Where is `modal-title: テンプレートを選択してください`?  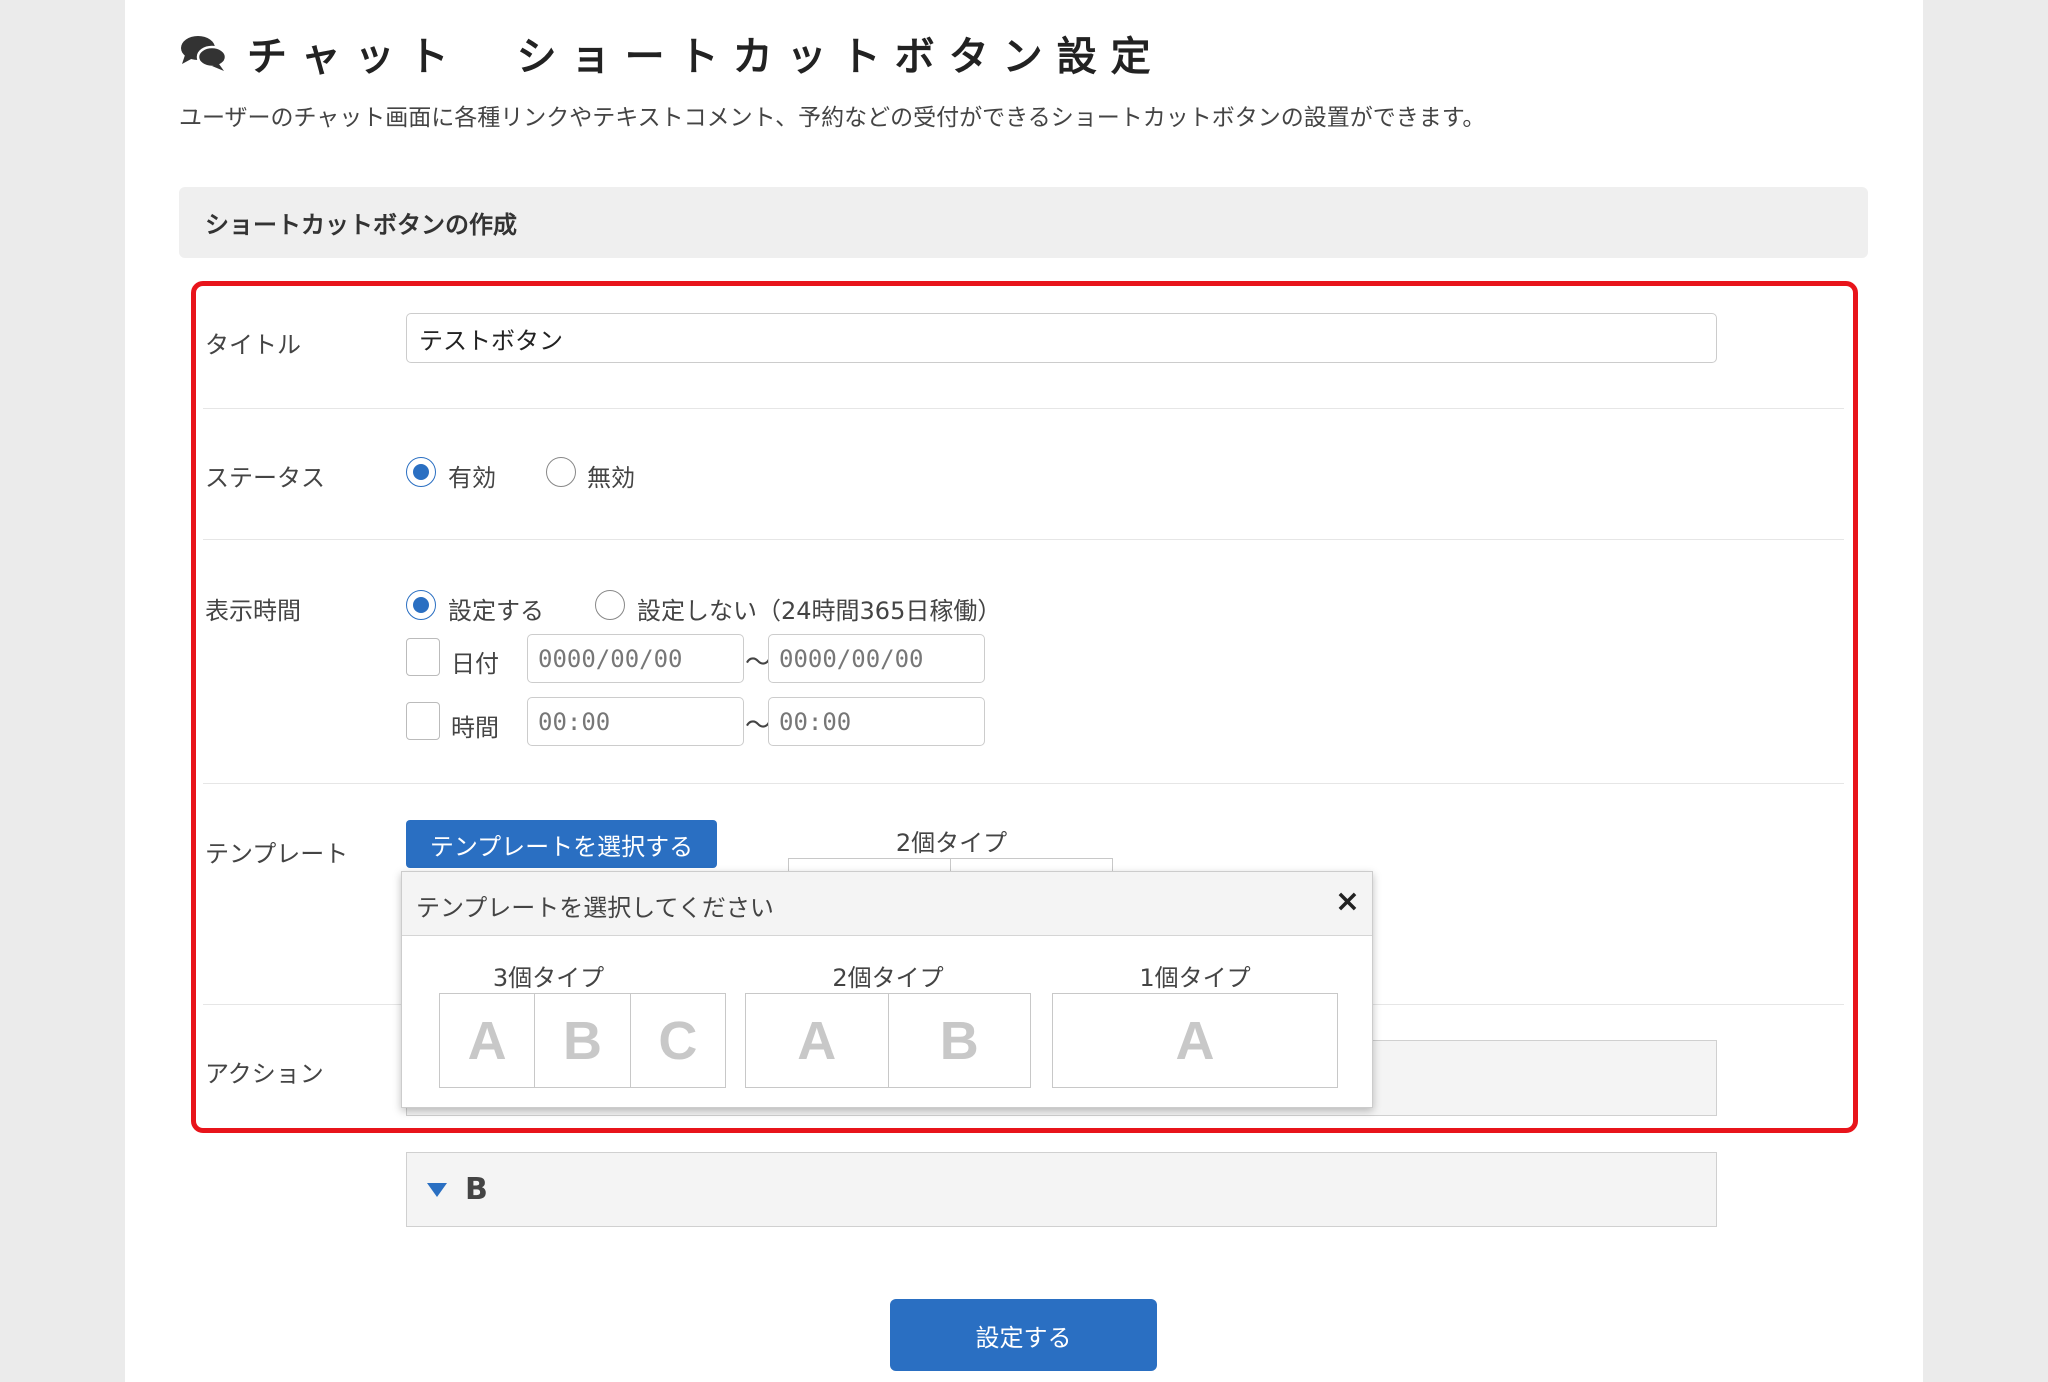
modal-title: テンプレートを選択してください is located at coordinates (595, 908).